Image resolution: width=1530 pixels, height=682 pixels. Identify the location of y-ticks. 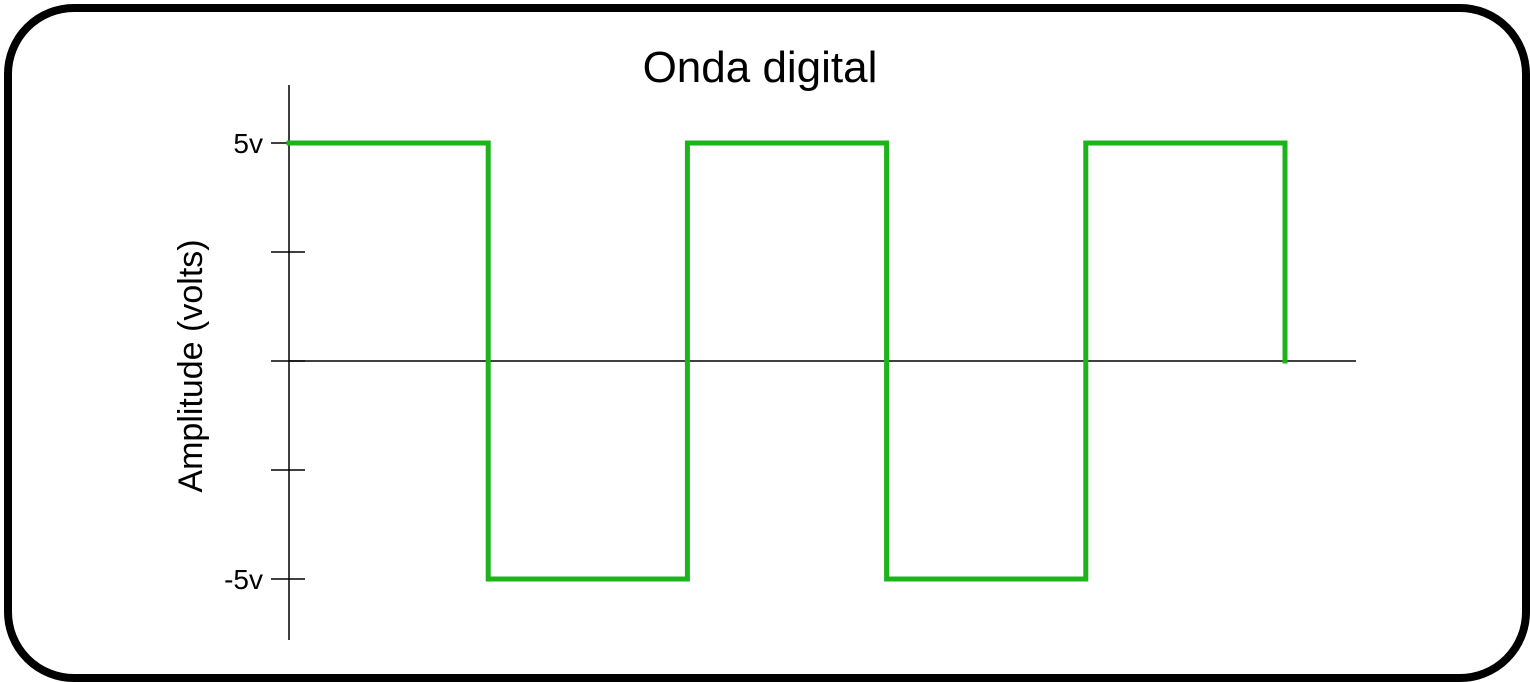
(288, 361).